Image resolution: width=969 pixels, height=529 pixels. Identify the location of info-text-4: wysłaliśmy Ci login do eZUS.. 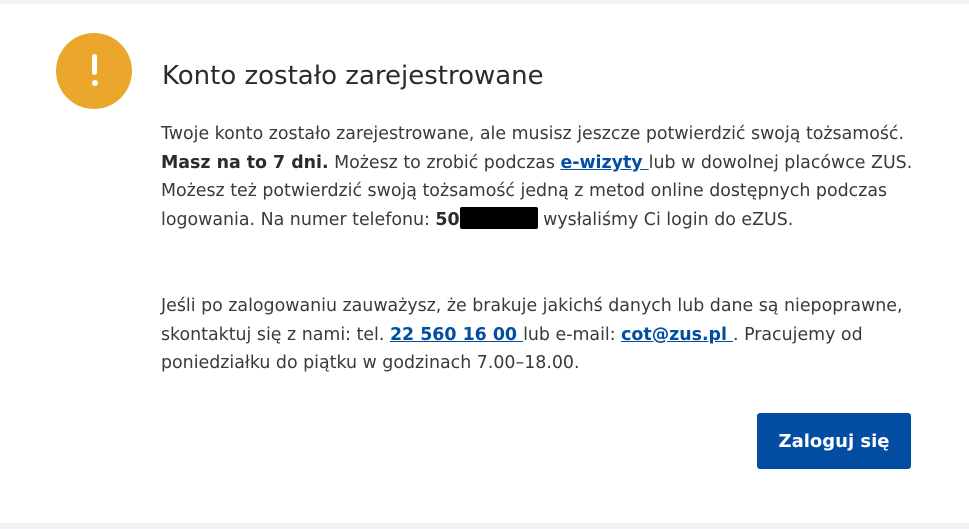
(665, 219).